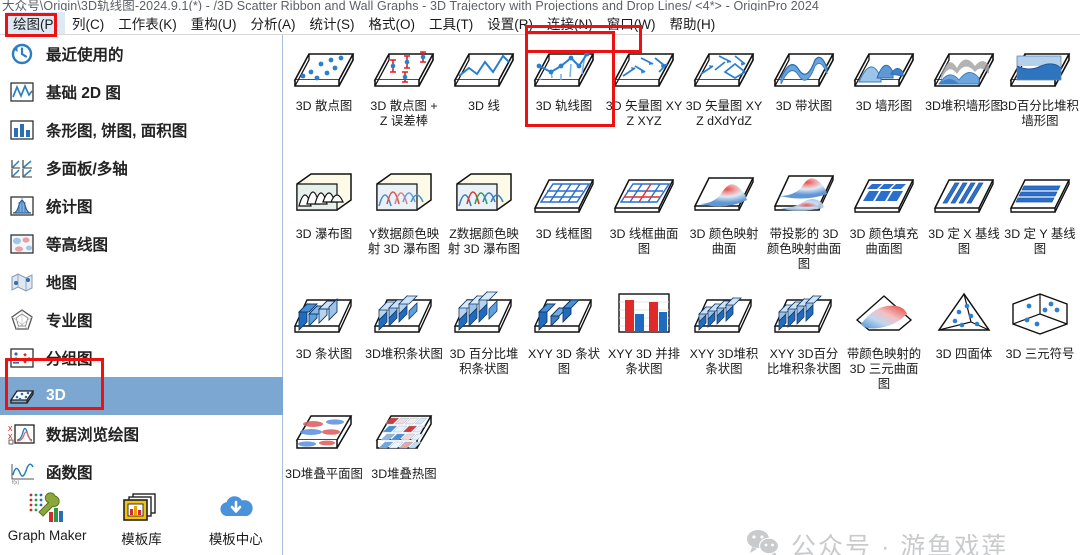  Describe the element at coordinates (141, 320) in the screenshot. I see `sidebar-item-specialized: 专业图` at that location.